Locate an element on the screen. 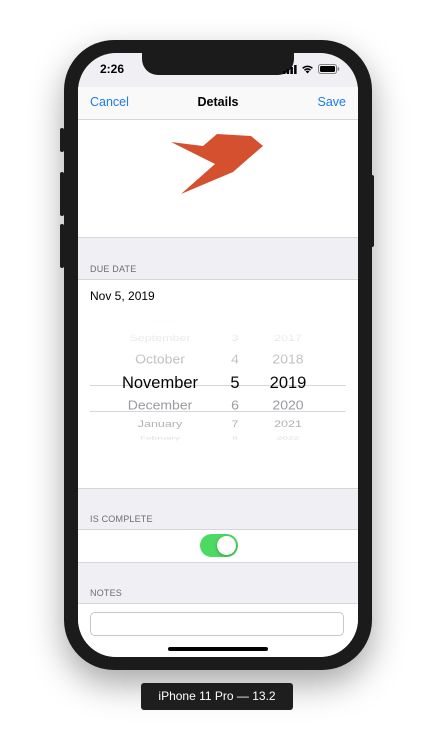  picker-year-item: 2020 is located at coordinates (288, 405).